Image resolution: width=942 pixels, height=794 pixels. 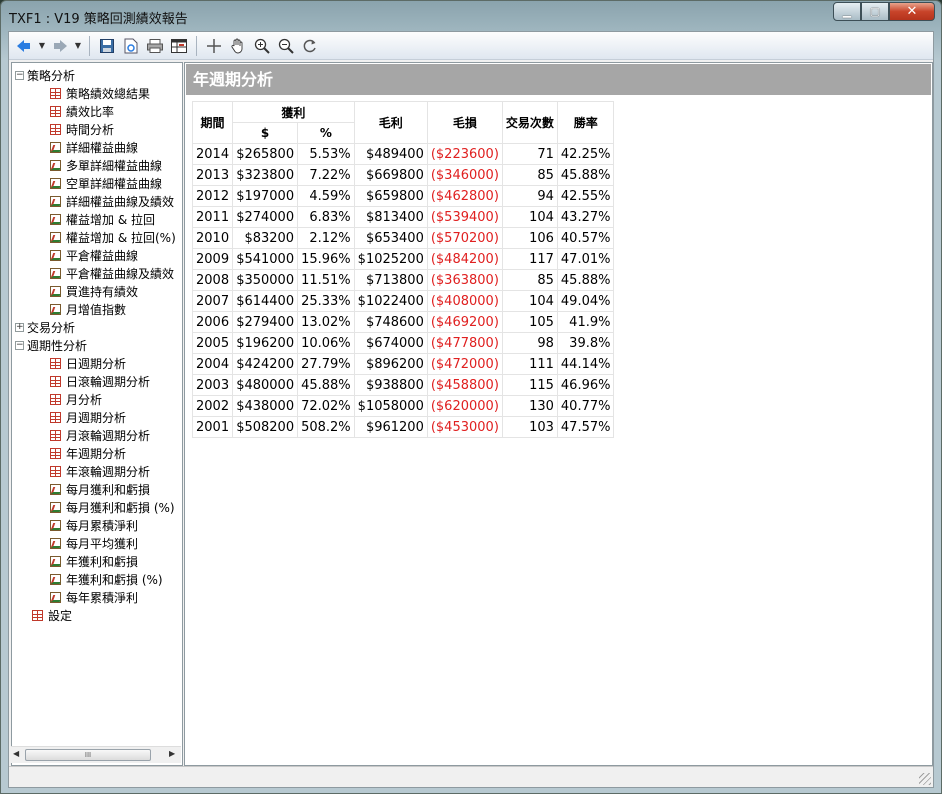 What do you see at coordinates (131, 46) in the screenshot?
I see `export-button` at bounding box center [131, 46].